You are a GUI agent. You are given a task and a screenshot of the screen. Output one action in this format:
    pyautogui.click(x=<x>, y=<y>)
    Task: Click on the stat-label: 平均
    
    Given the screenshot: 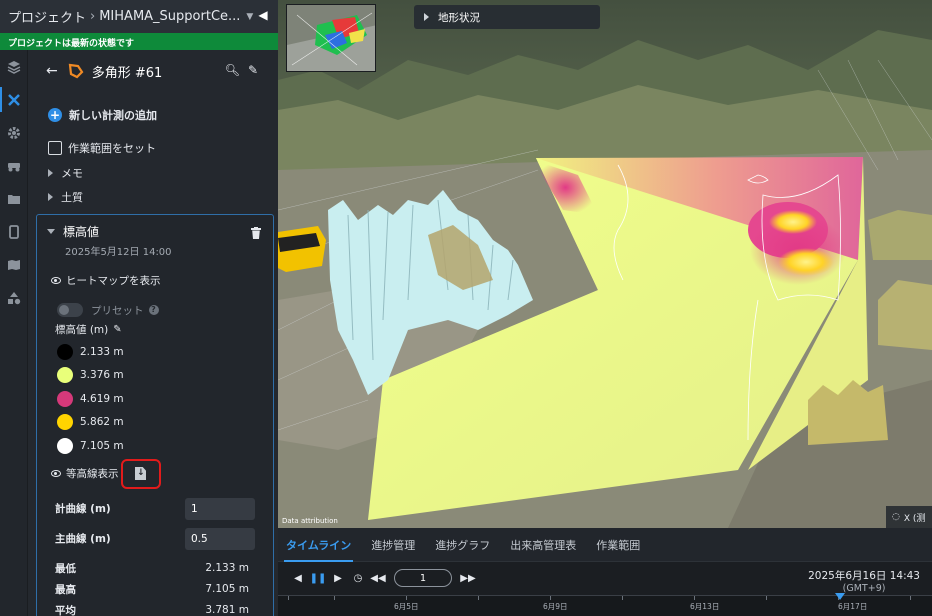 What is the action you would take?
    pyautogui.click(x=65, y=610)
    